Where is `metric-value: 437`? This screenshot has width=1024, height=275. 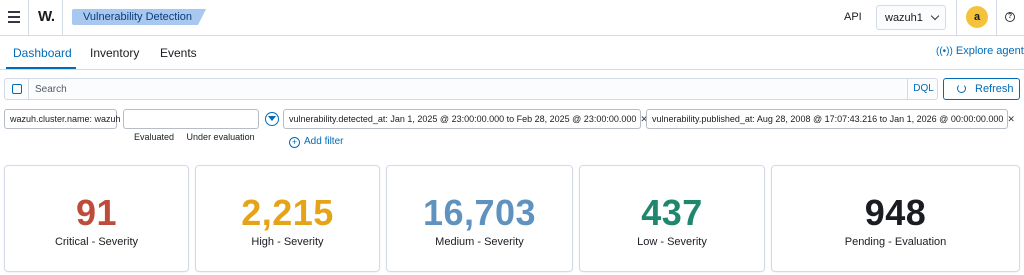
metric-value: 437 is located at coordinates (672, 212).